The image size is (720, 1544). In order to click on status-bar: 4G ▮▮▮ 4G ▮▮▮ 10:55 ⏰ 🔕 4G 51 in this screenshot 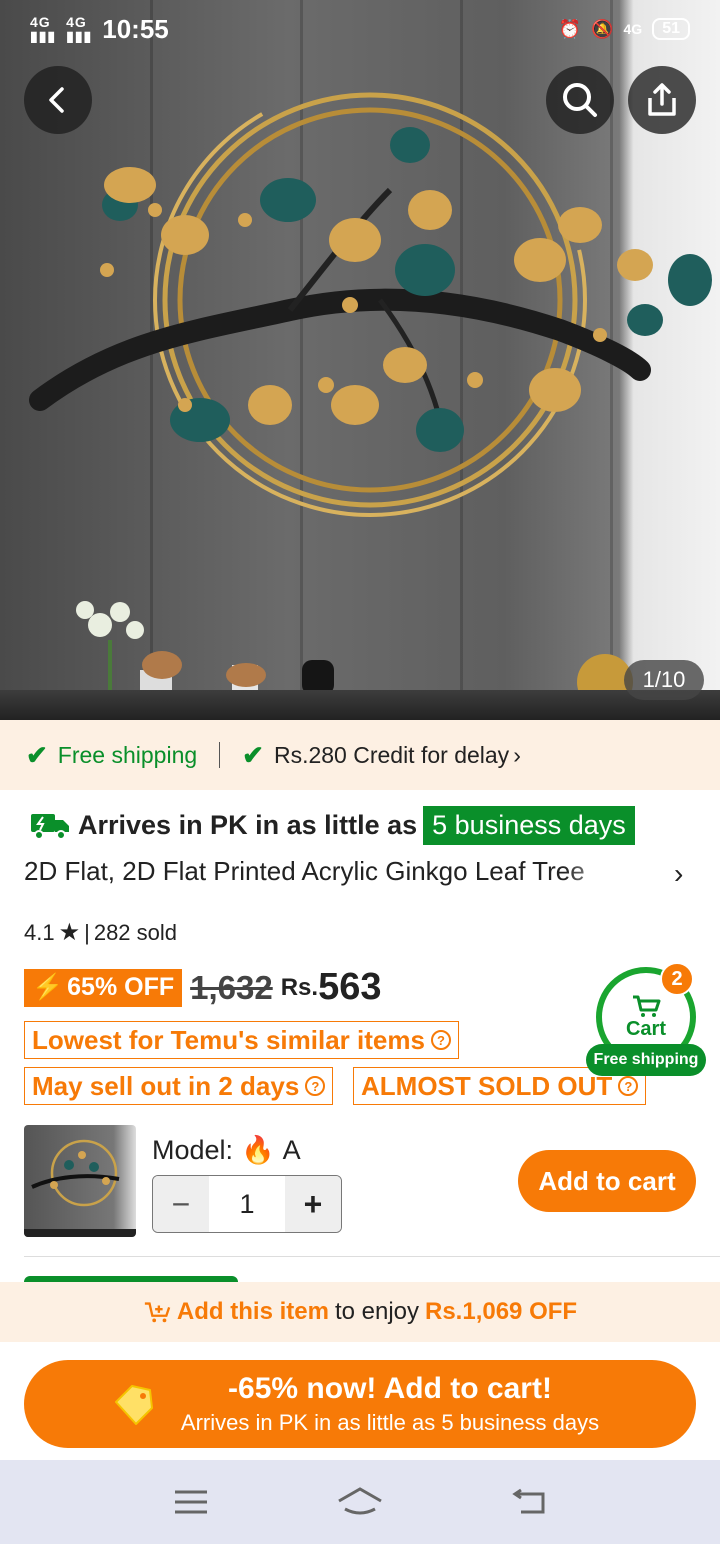, I will do `click(360, 29)`.